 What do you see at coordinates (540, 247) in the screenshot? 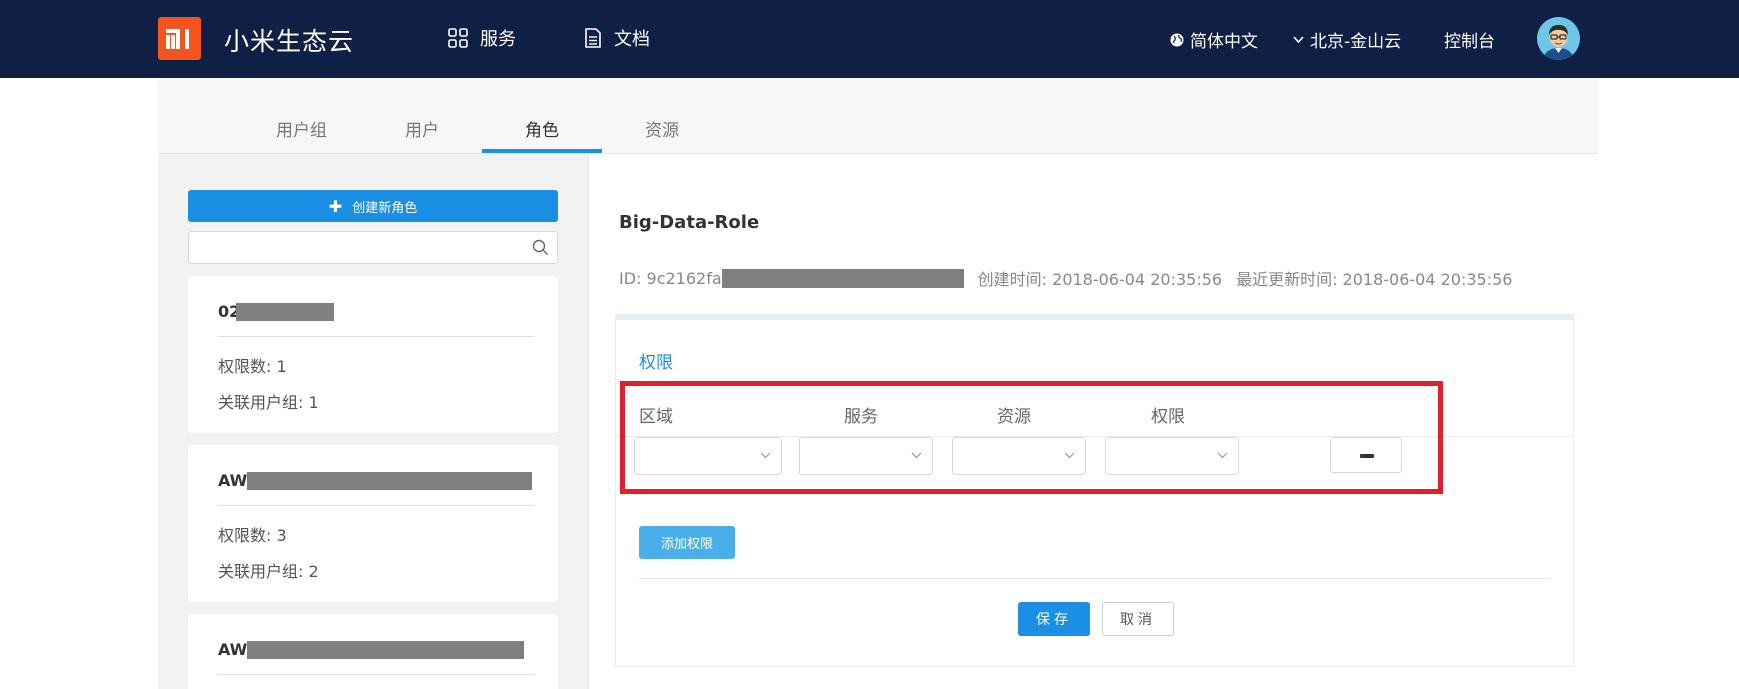
I see `search-icon` at bounding box center [540, 247].